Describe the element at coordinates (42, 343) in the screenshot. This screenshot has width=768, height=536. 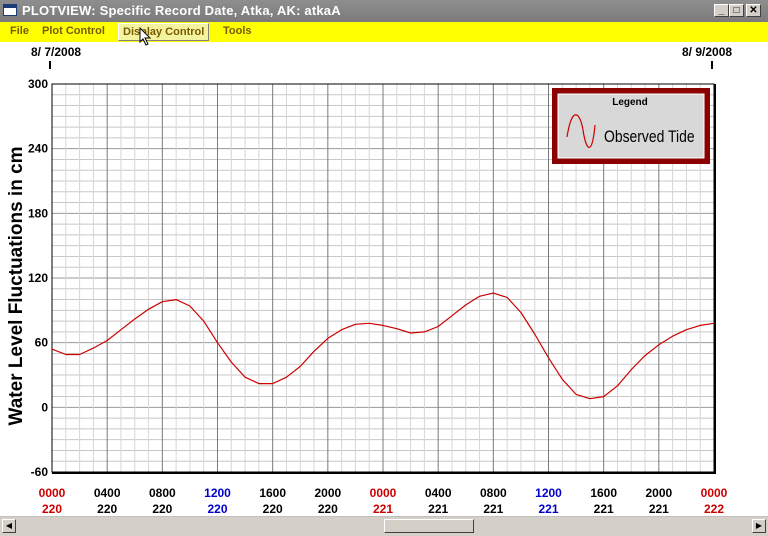
I see `y-tick-label: 60` at that location.